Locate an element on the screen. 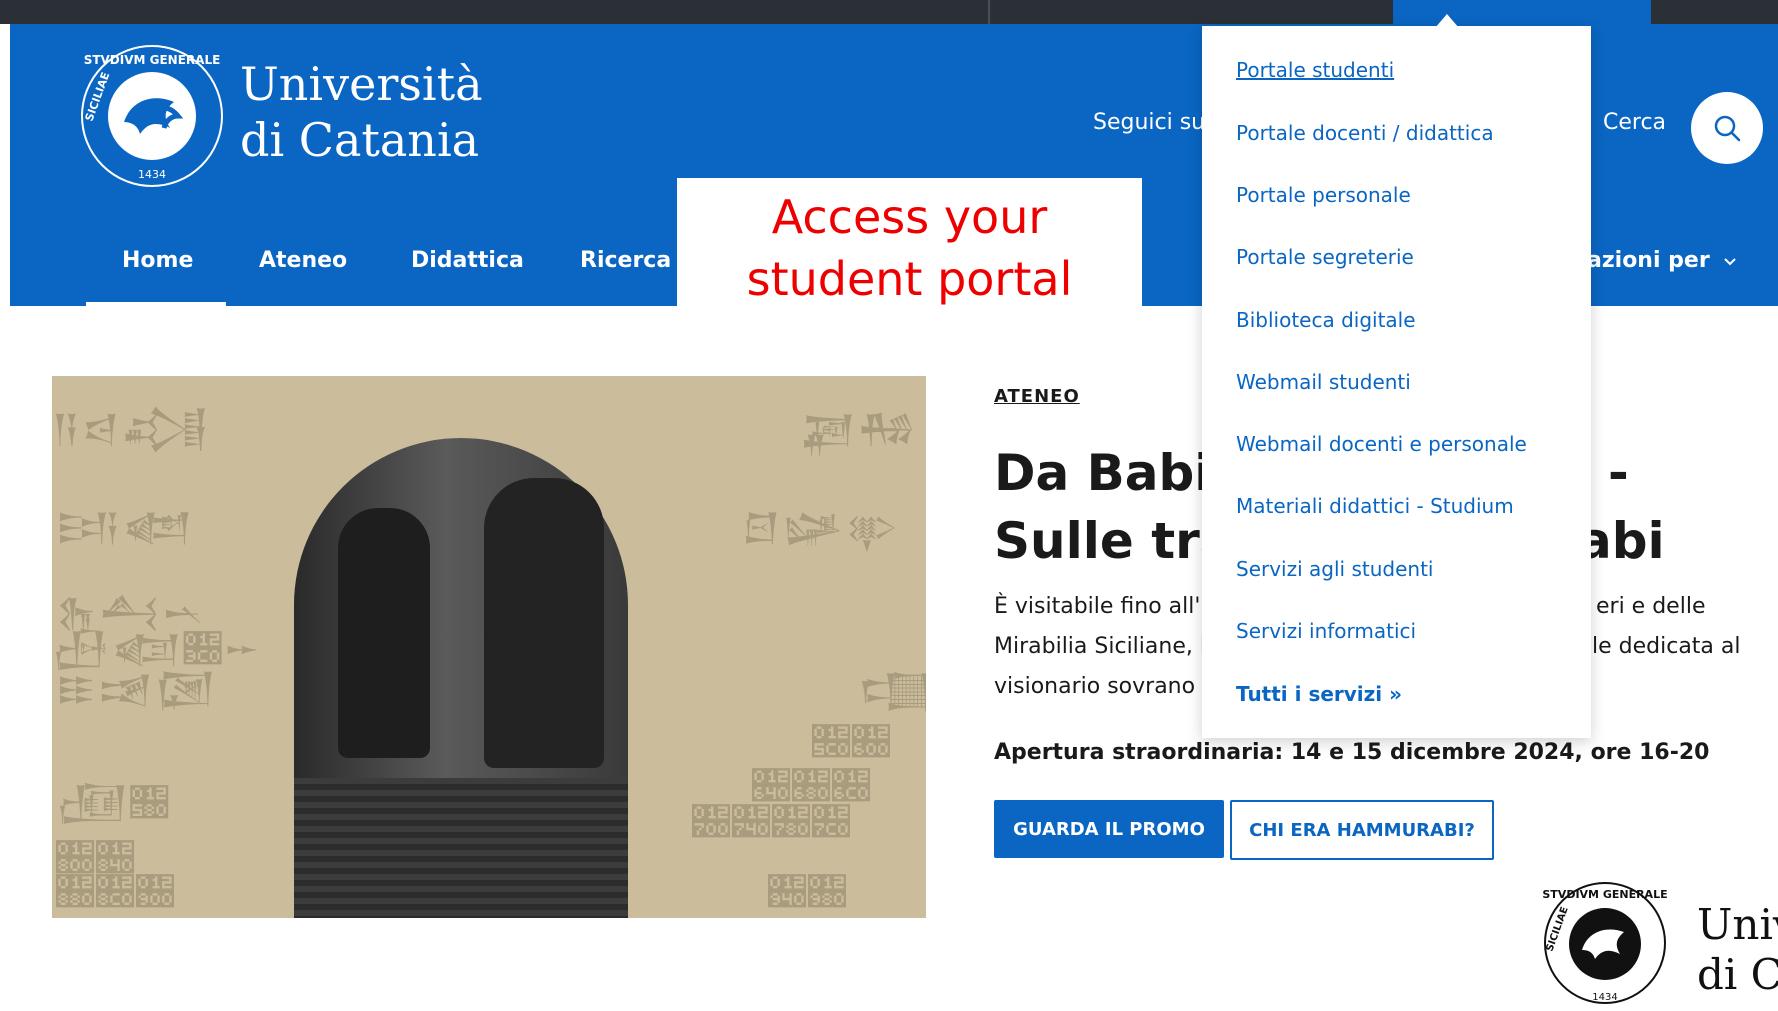 The width and height of the screenshot is (1778, 1011). article-body-line2-left: Mirabilia Siciliane, l is located at coordinates (1100, 646).